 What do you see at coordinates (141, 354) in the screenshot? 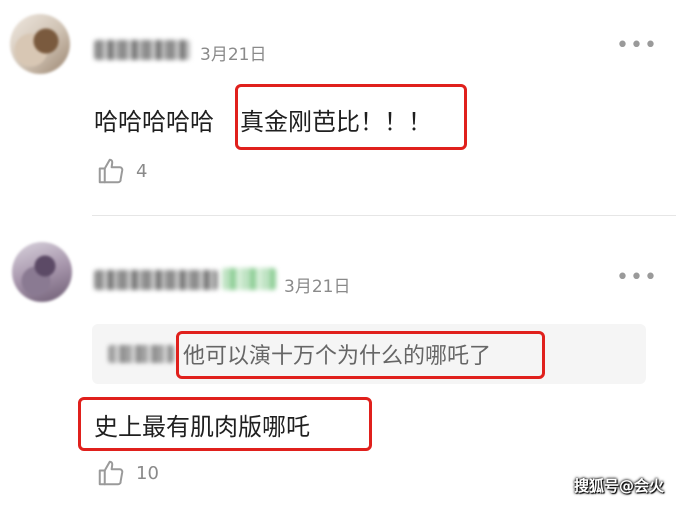
I see `quoted-username-blurred` at bounding box center [141, 354].